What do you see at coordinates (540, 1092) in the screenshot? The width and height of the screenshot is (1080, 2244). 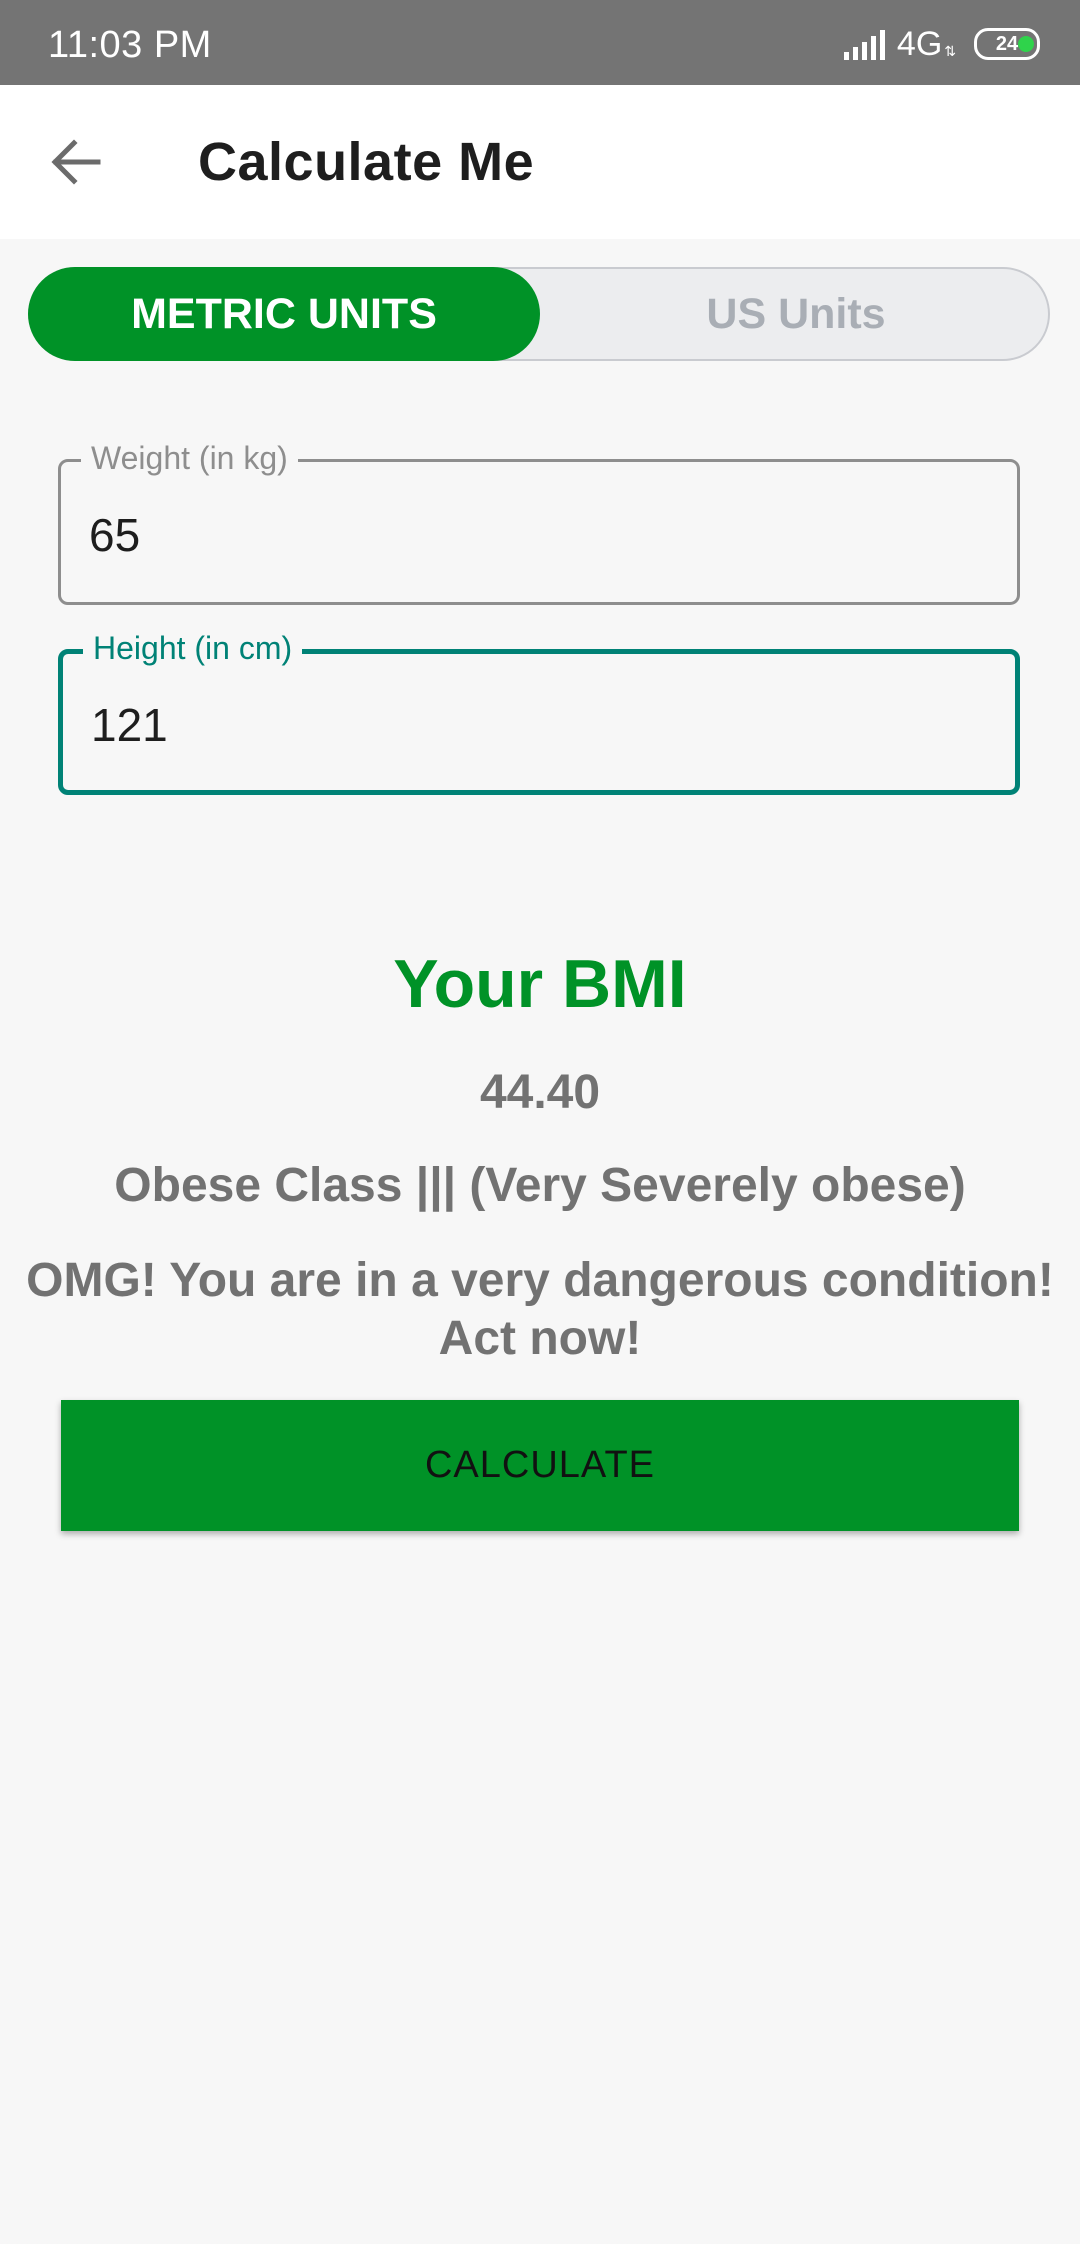 I see `bmi-value: 44.40` at bounding box center [540, 1092].